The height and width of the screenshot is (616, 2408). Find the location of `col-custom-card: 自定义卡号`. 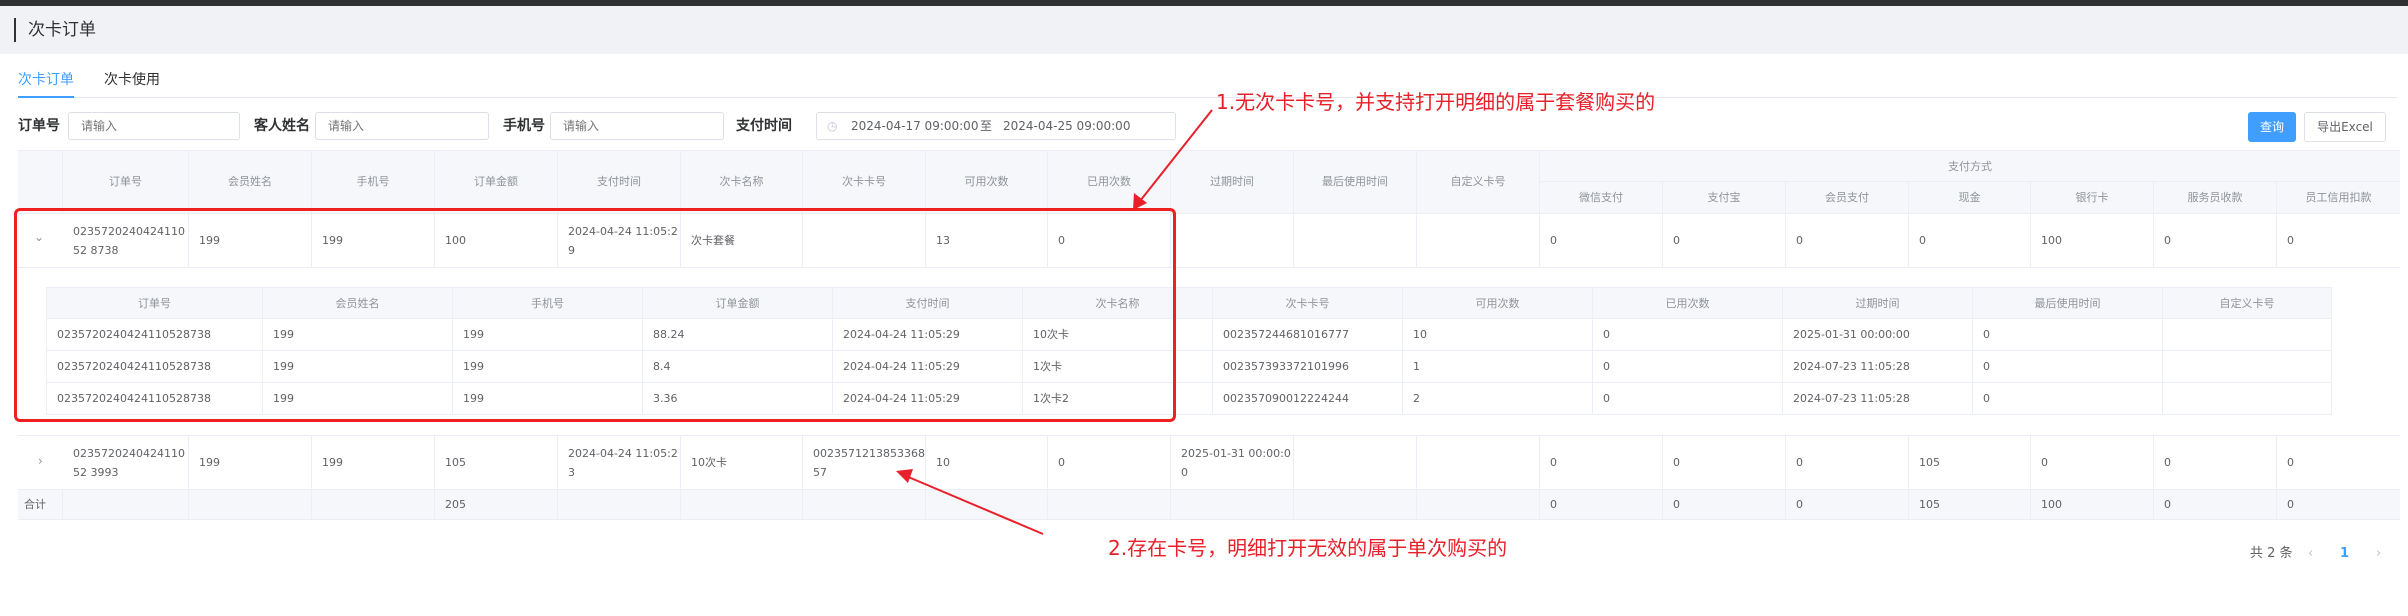

col-custom-card: 自定义卡号 is located at coordinates (1478, 182).